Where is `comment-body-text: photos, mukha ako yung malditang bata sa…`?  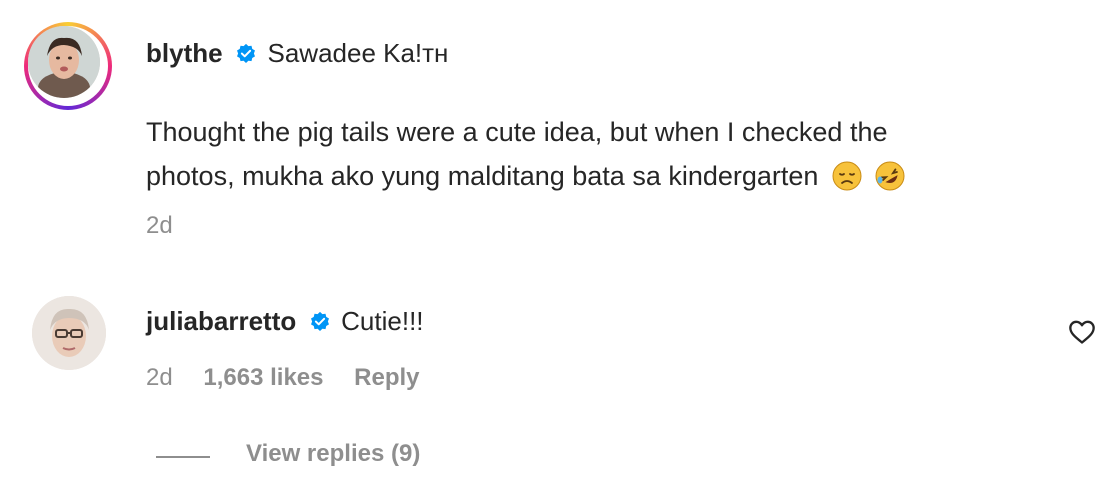
comment-body-text: photos, mukha ako yung malditang bata sa… is located at coordinates (482, 176).